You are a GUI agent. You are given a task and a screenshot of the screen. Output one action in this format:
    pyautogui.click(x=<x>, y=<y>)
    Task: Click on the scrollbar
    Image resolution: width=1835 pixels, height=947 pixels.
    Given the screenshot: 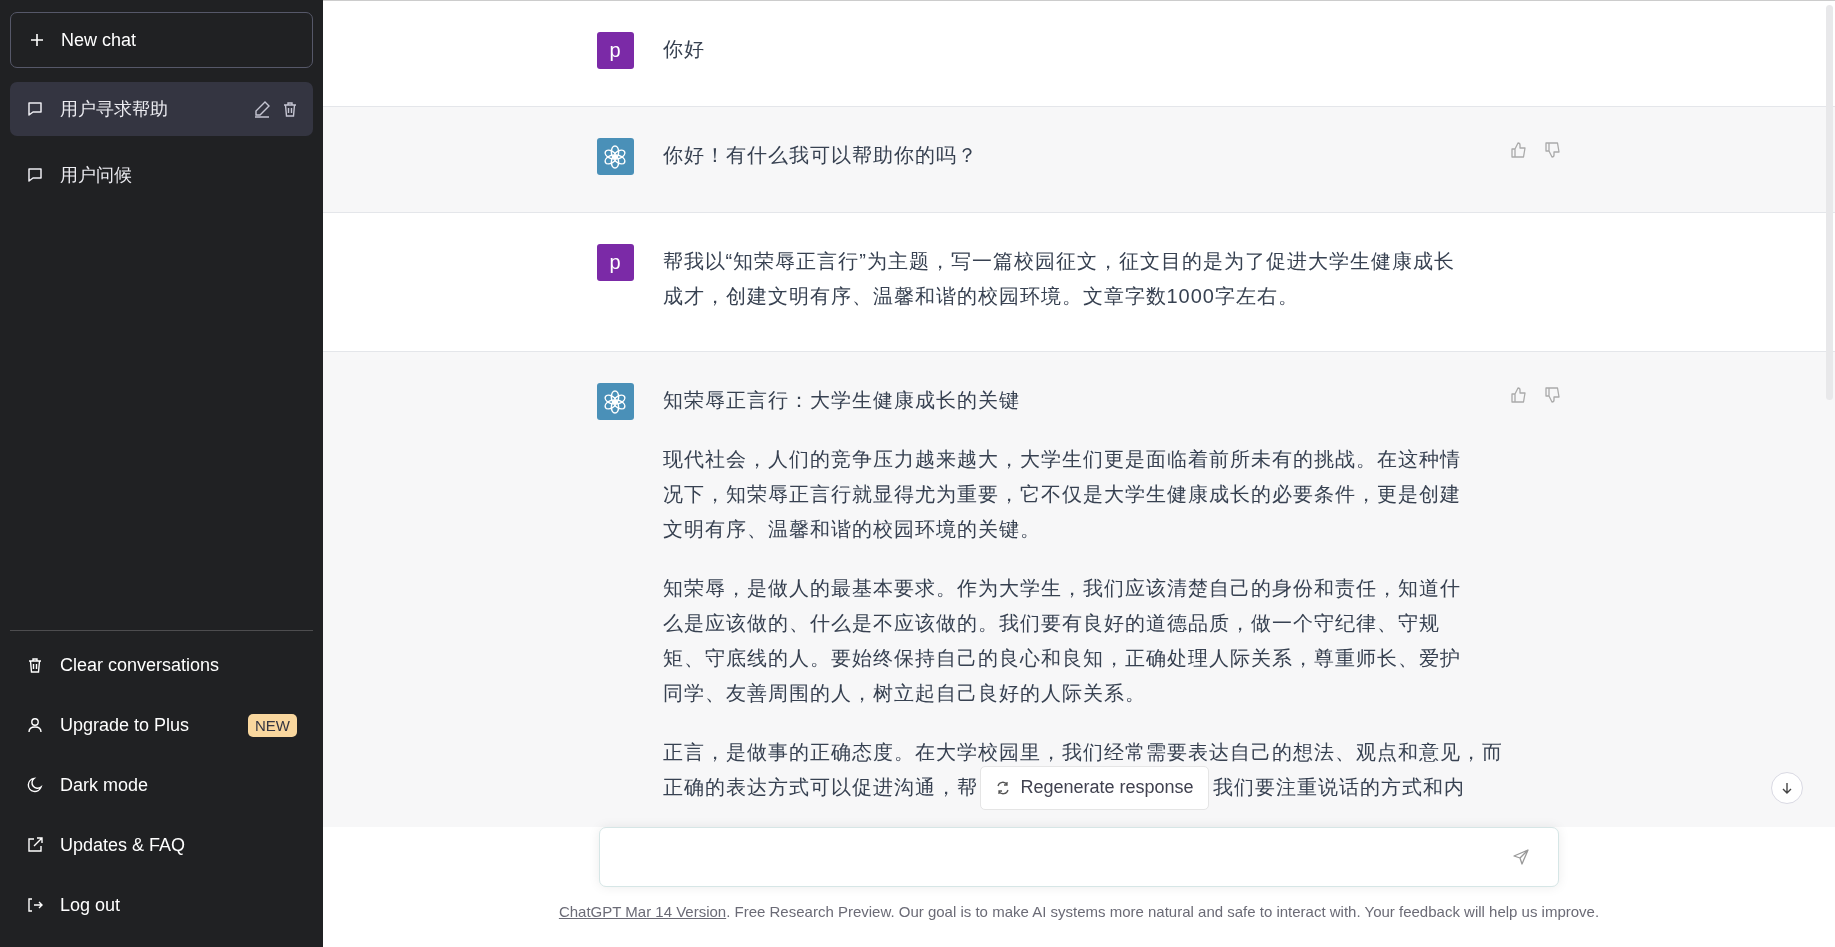 What is the action you would take?
    pyautogui.click(x=1829, y=202)
    